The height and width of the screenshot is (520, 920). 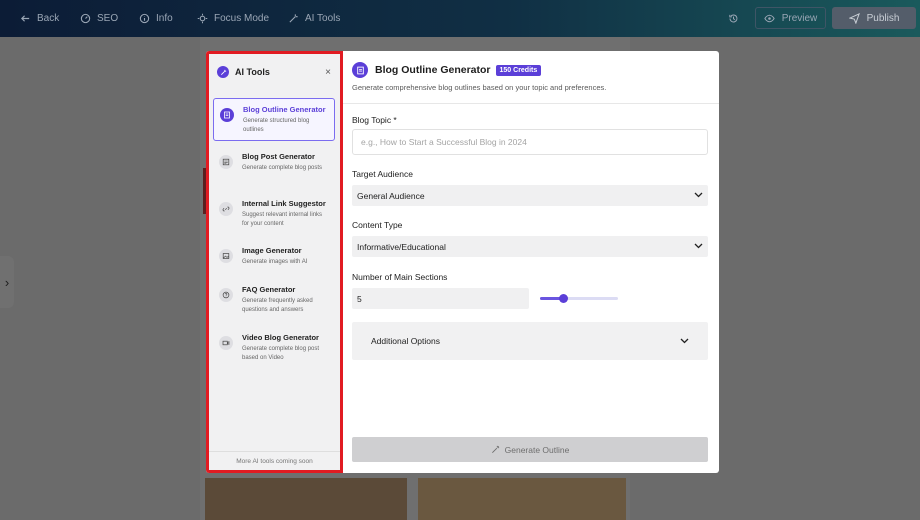 What do you see at coordinates (278, 156) in the screenshot?
I see `tool-name: Blog Post Generator` at bounding box center [278, 156].